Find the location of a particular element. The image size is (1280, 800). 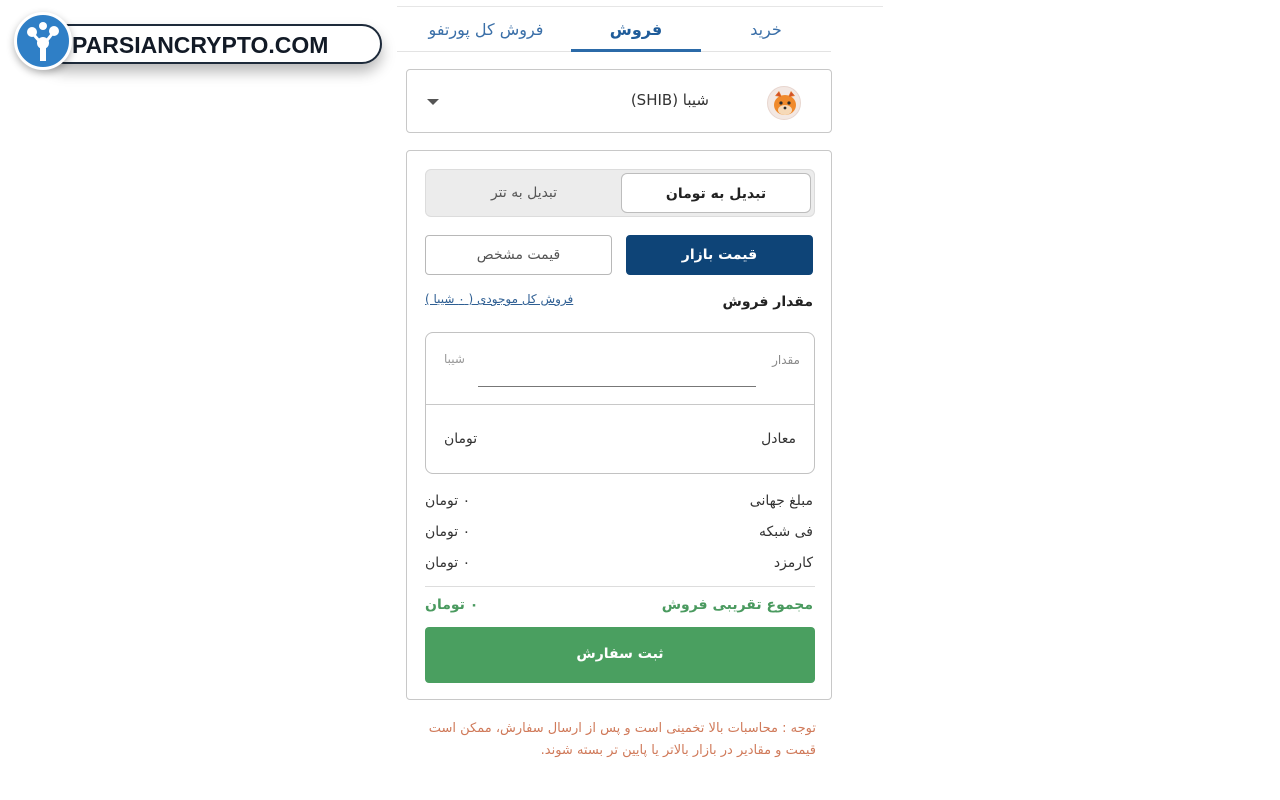

summary-label: فی شبکه is located at coordinates (785, 532).